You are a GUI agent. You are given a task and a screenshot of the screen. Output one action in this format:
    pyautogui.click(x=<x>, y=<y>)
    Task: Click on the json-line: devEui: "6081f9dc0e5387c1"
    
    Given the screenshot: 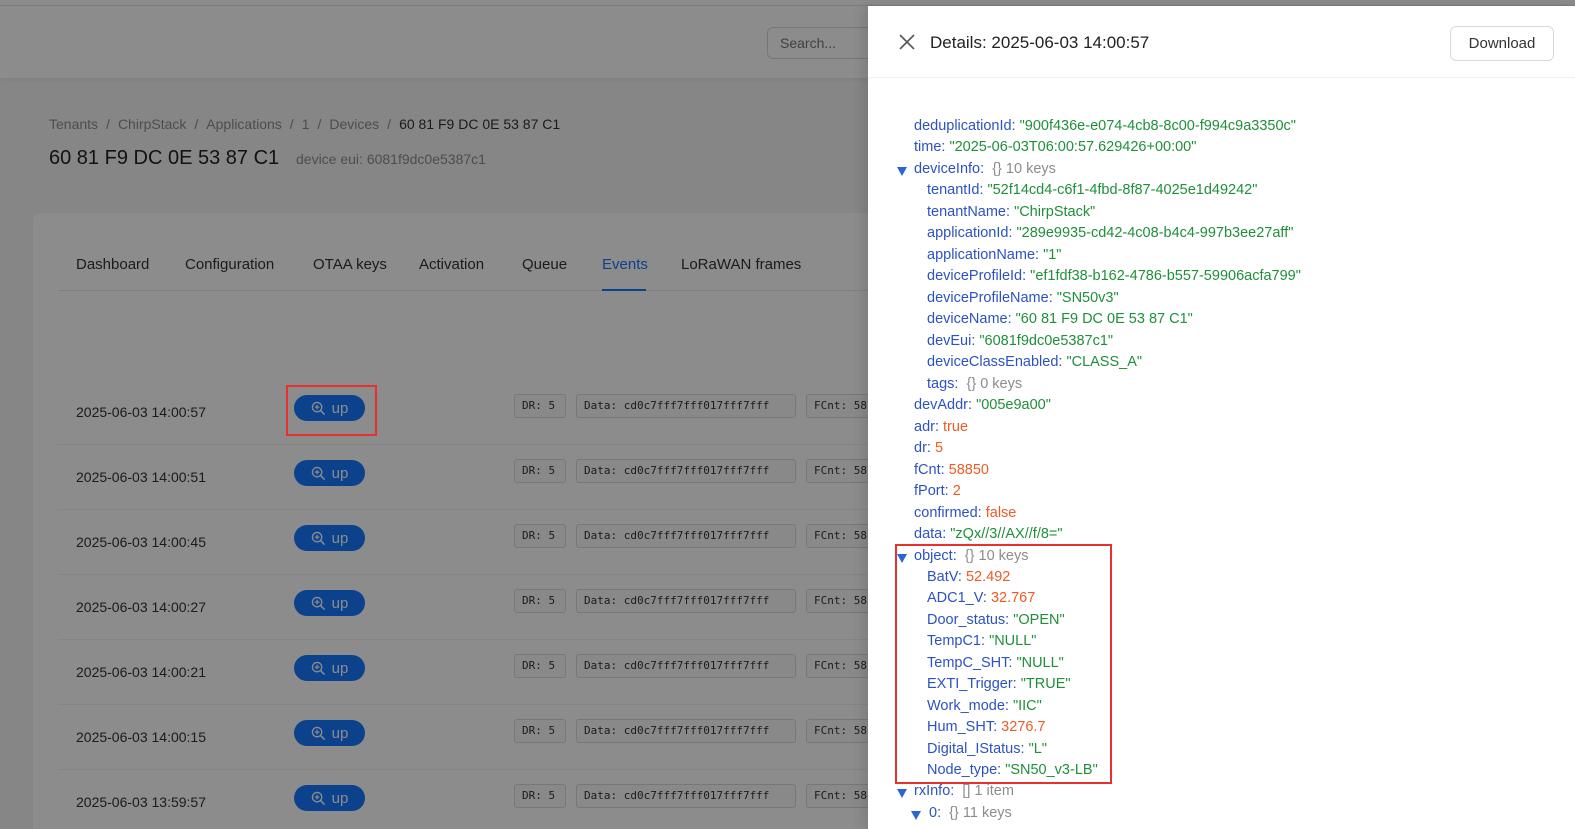 What is the action you would take?
    pyautogui.click(x=1020, y=341)
    